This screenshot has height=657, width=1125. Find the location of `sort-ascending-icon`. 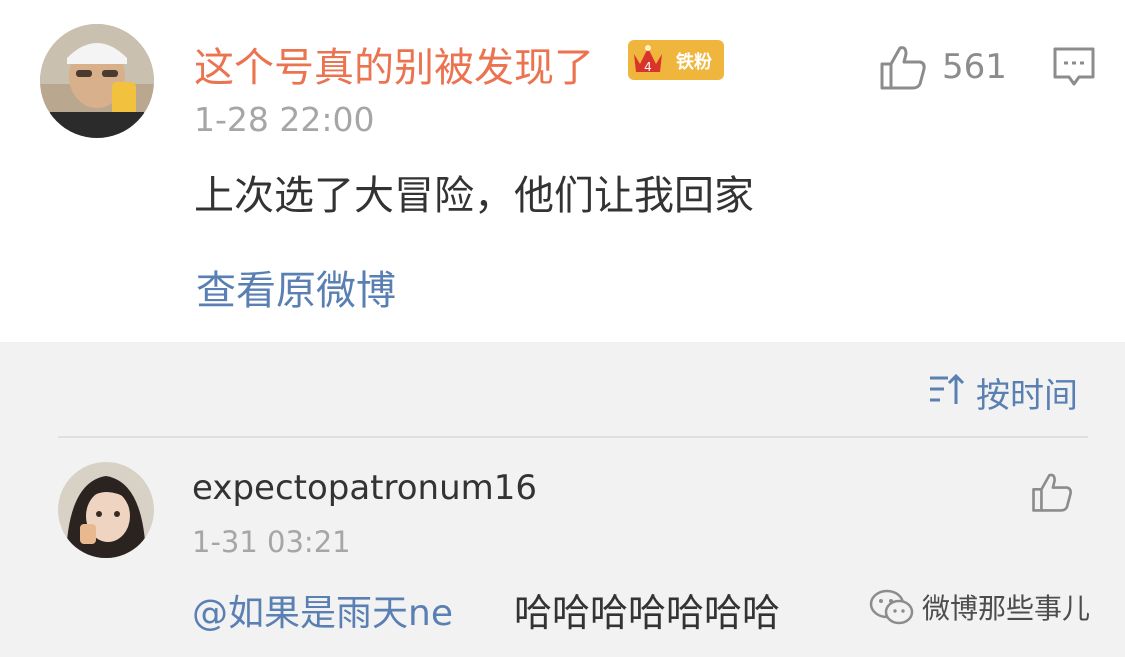

sort-ascending-icon is located at coordinates (948, 390).